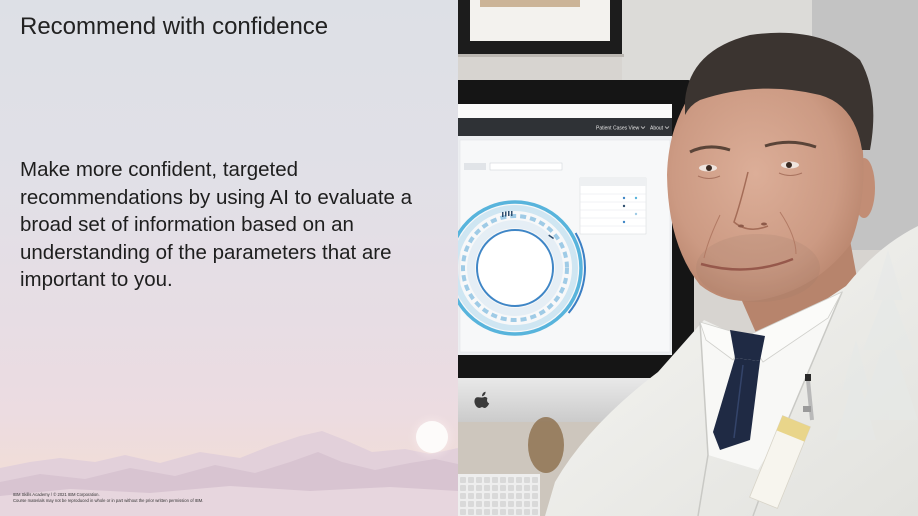  What do you see at coordinates (515, 268) in the screenshot?
I see `sunburst-core` at bounding box center [515, 268].